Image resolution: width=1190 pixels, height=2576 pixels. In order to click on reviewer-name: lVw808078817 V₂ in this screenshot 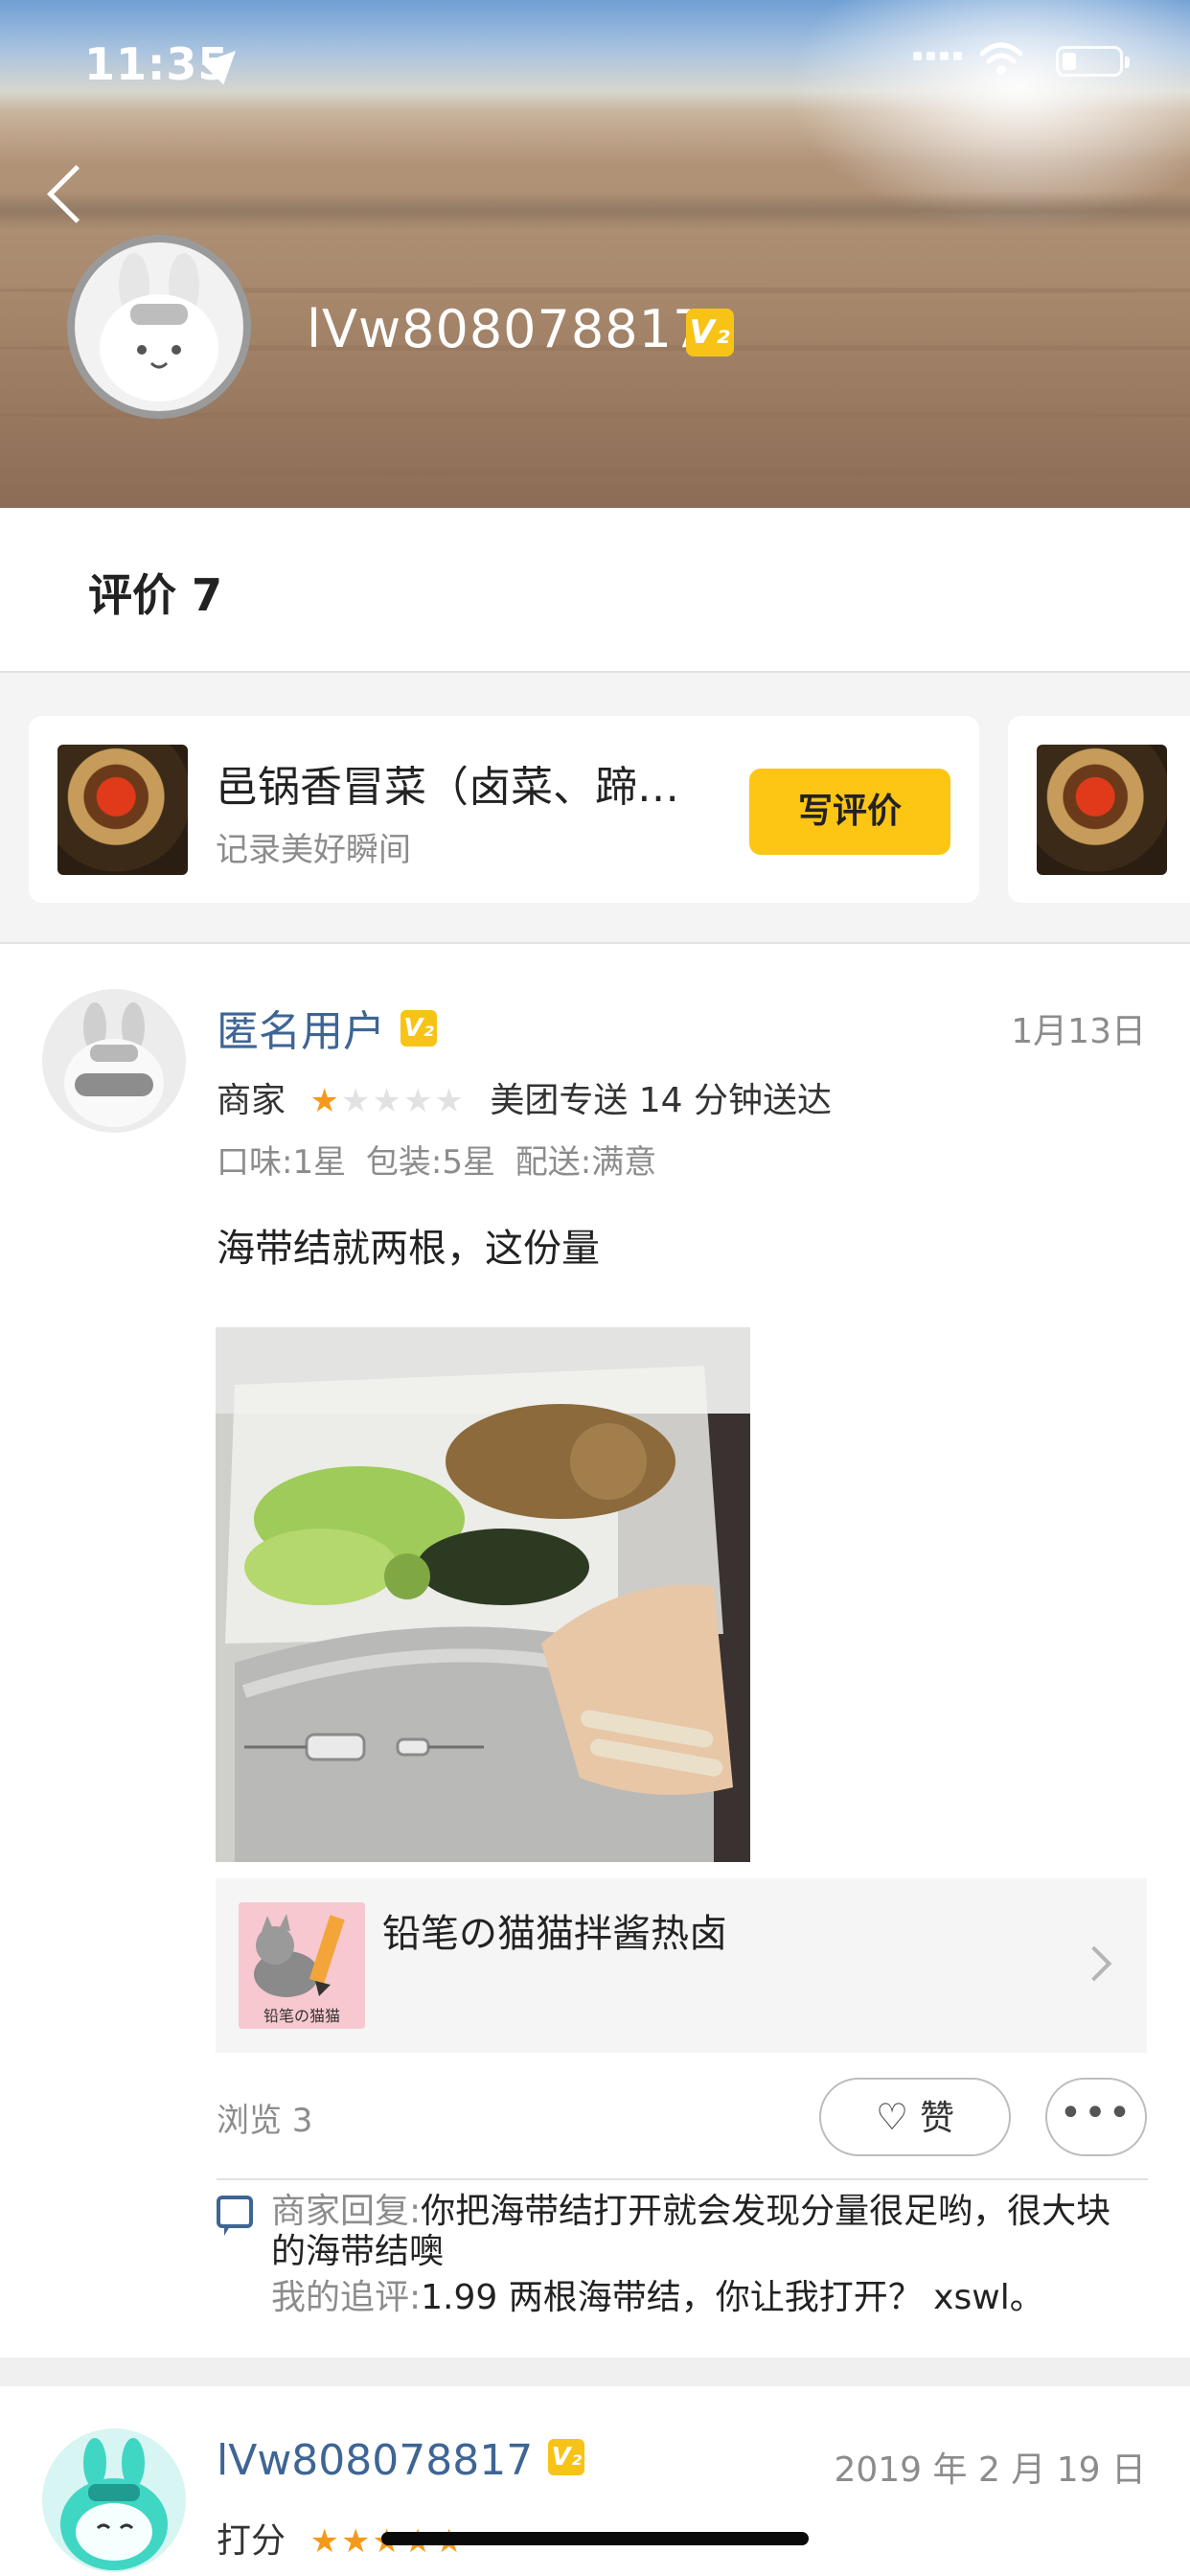, I will do `click(401, 2460)`.